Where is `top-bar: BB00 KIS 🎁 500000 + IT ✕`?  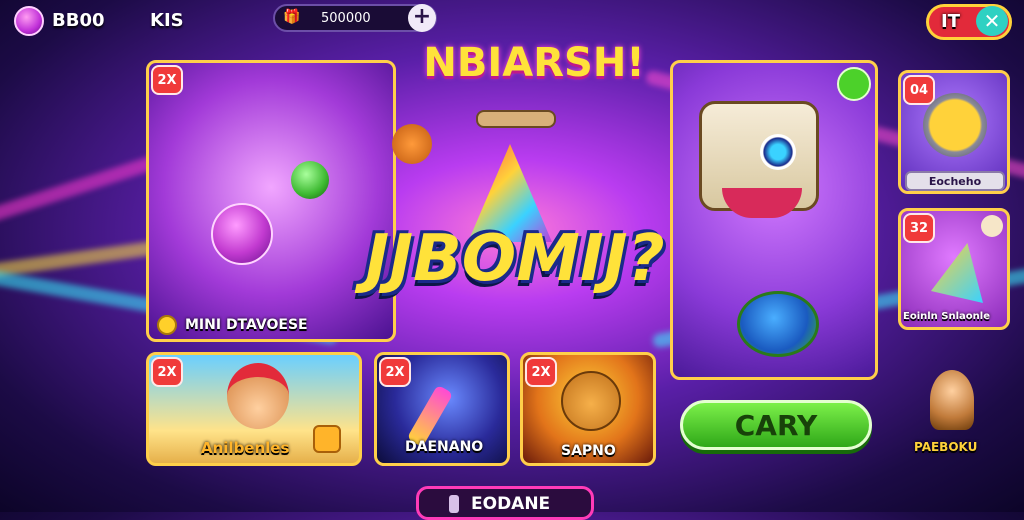
top-bar: BB00 KIS 🎁 500000 + IT ✕ is located at coordinates (512, 20).